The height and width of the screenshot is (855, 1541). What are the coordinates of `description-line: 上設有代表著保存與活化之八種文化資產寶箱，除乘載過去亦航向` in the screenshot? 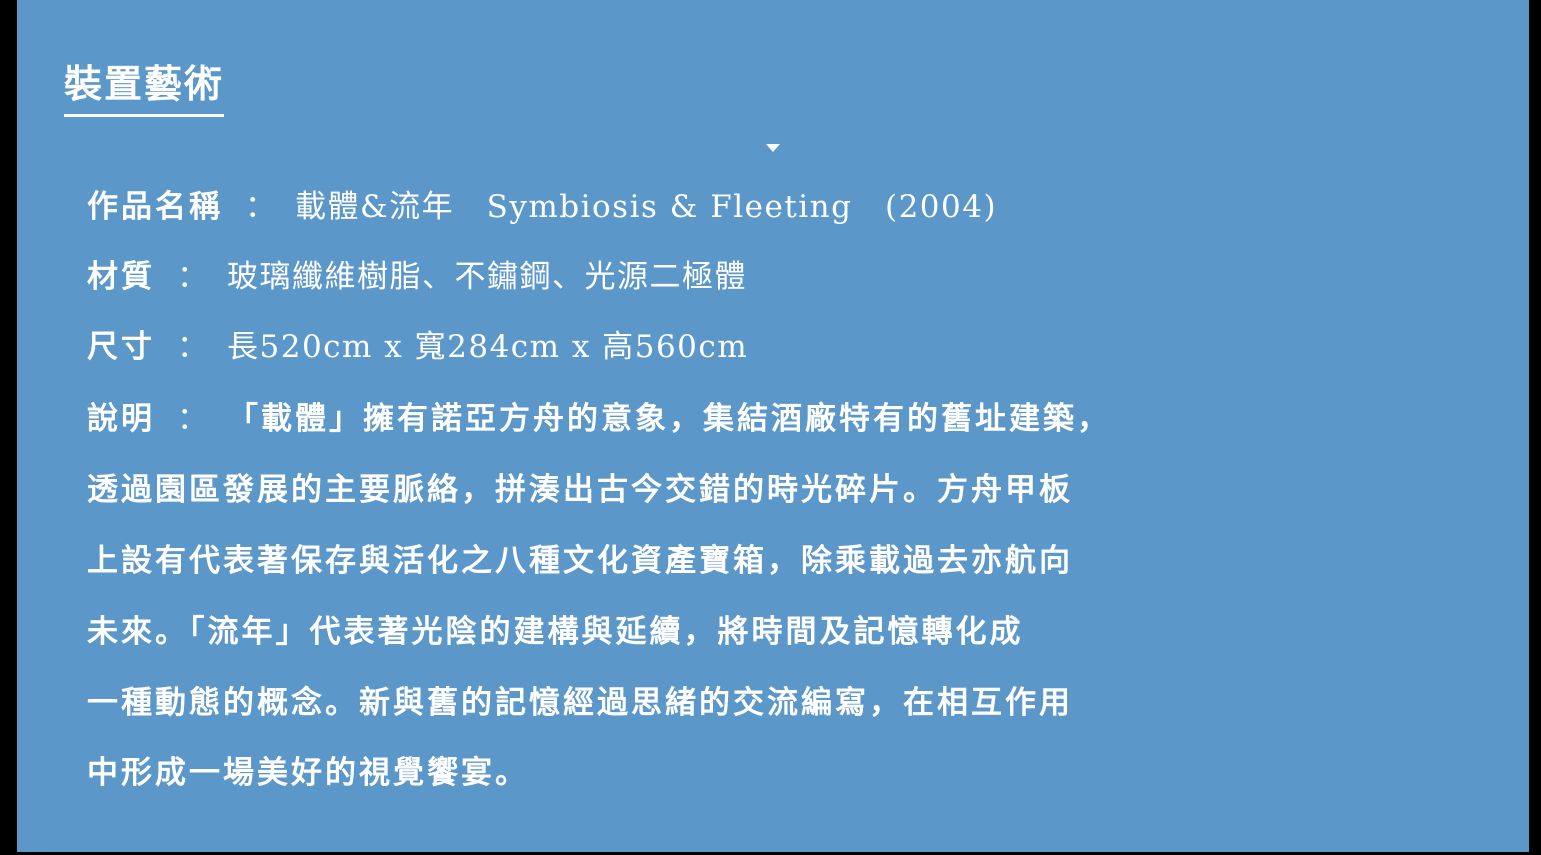 It's located at (580, 561).